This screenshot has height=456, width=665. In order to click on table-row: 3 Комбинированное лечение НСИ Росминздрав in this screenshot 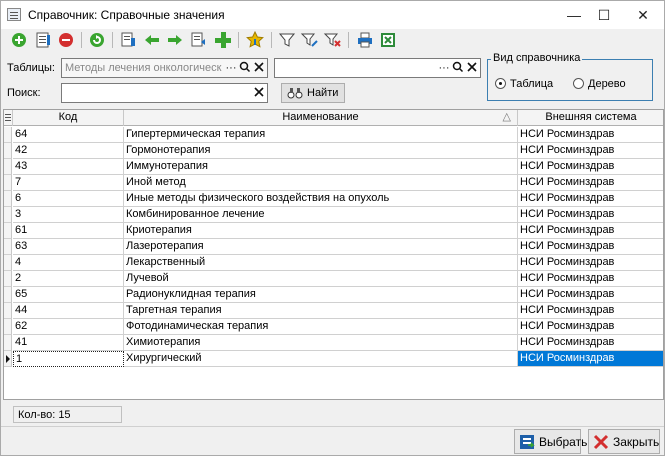, I will do `click(333, 215)`.